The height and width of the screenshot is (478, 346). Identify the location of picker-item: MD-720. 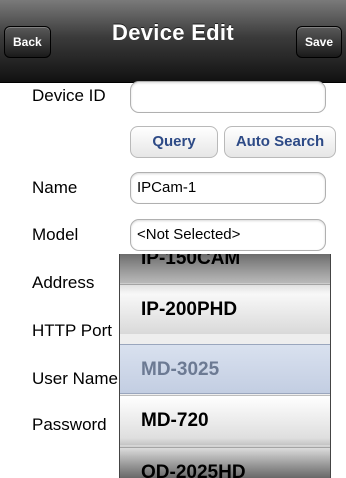
(225, 420).